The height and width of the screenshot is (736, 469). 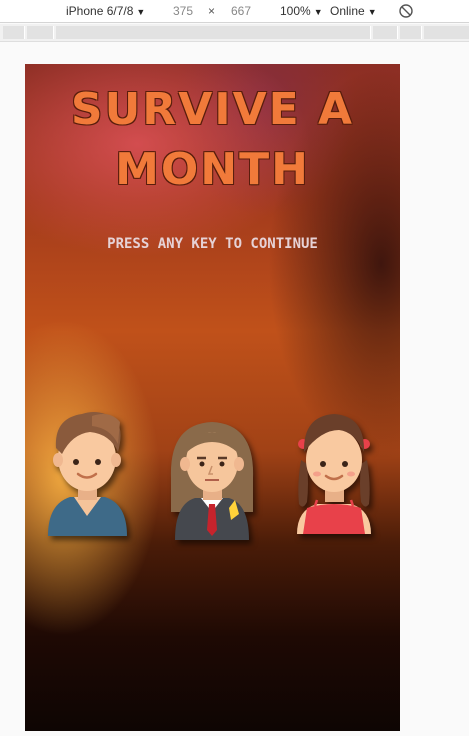 What do you see at coordinates (334, 474) in the screenshot?
I see `girl-avatar` at bounding box center [334, 474].